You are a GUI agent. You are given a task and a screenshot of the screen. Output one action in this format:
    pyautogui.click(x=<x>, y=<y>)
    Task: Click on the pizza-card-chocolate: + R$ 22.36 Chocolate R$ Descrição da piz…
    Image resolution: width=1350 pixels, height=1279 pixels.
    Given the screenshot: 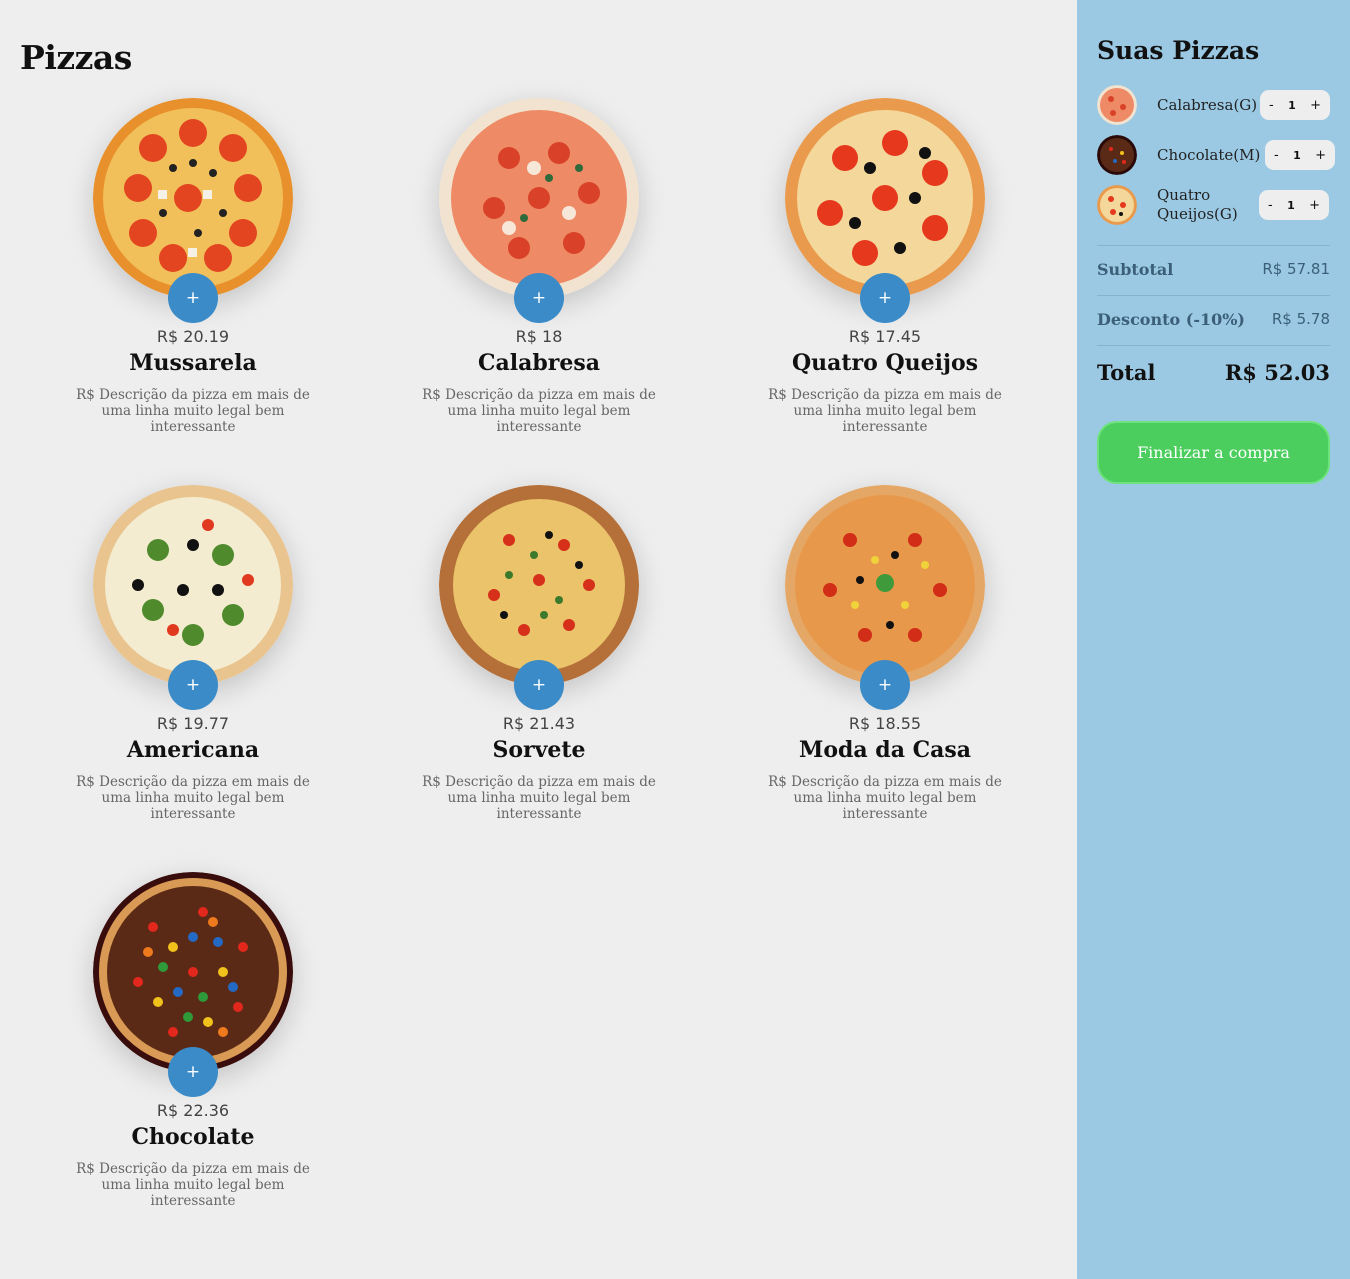 What is the action you would take?
    pyautogui.click(x=193, y=1065)
    